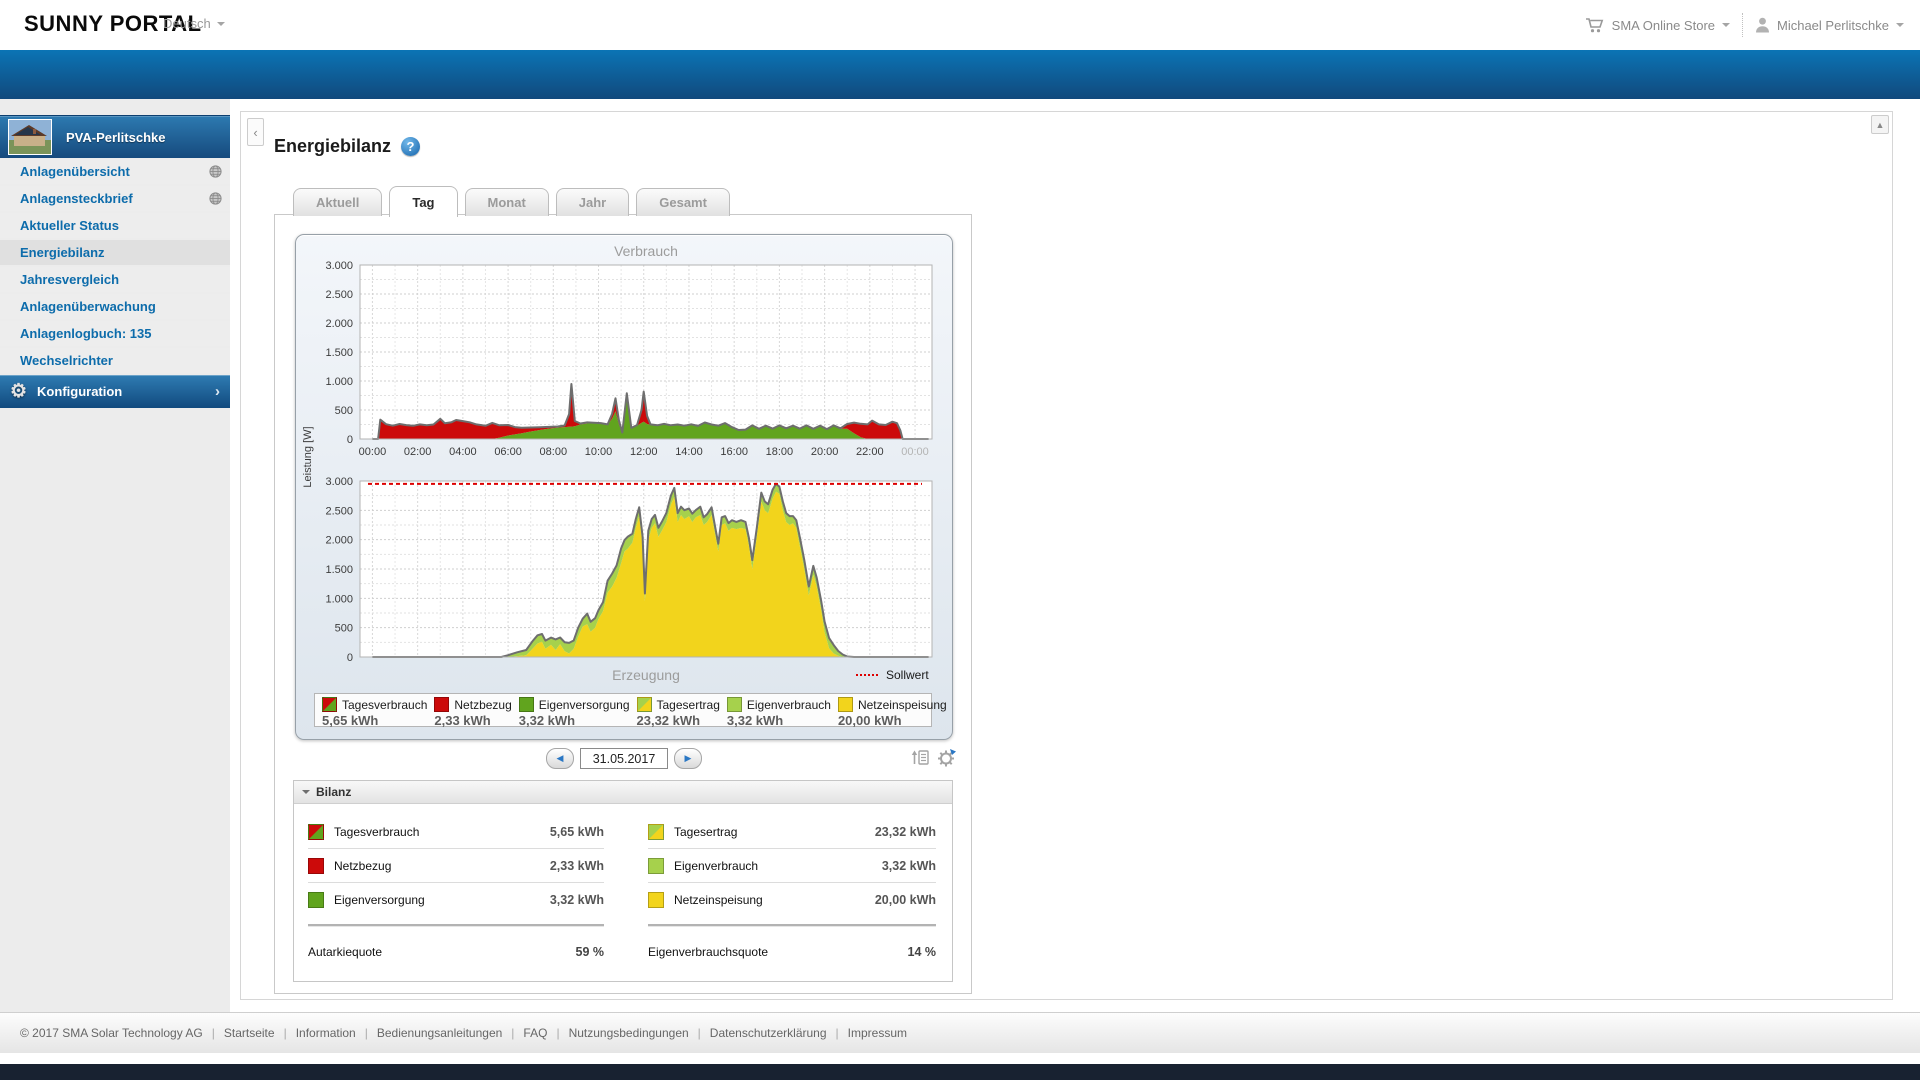 Image resolution: width=1920 pixels, height=1080 pixels. Describe the element at coordinates (905, 899) in the screenshot. I see `bilanz-value: 20,00 kWh` at that location.